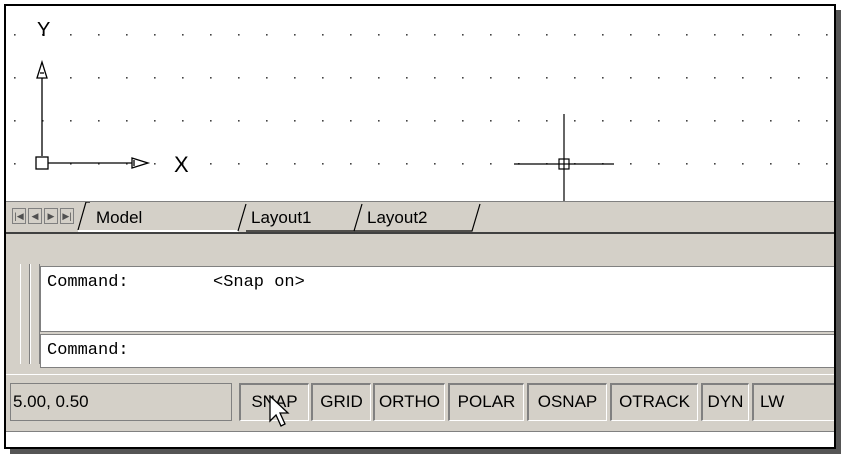 Image resolution: width=843 pixels, height=459 pixels. I want to click on polar-toggle: POLAR, so click(486, 402).